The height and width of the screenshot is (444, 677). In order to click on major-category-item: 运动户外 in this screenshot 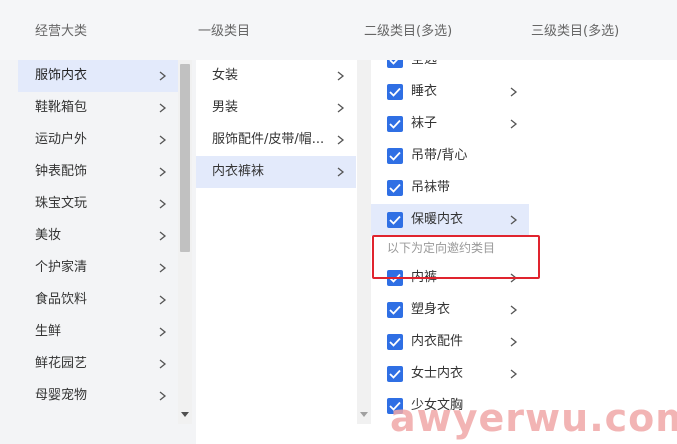, I will do `click(98, 140)`.